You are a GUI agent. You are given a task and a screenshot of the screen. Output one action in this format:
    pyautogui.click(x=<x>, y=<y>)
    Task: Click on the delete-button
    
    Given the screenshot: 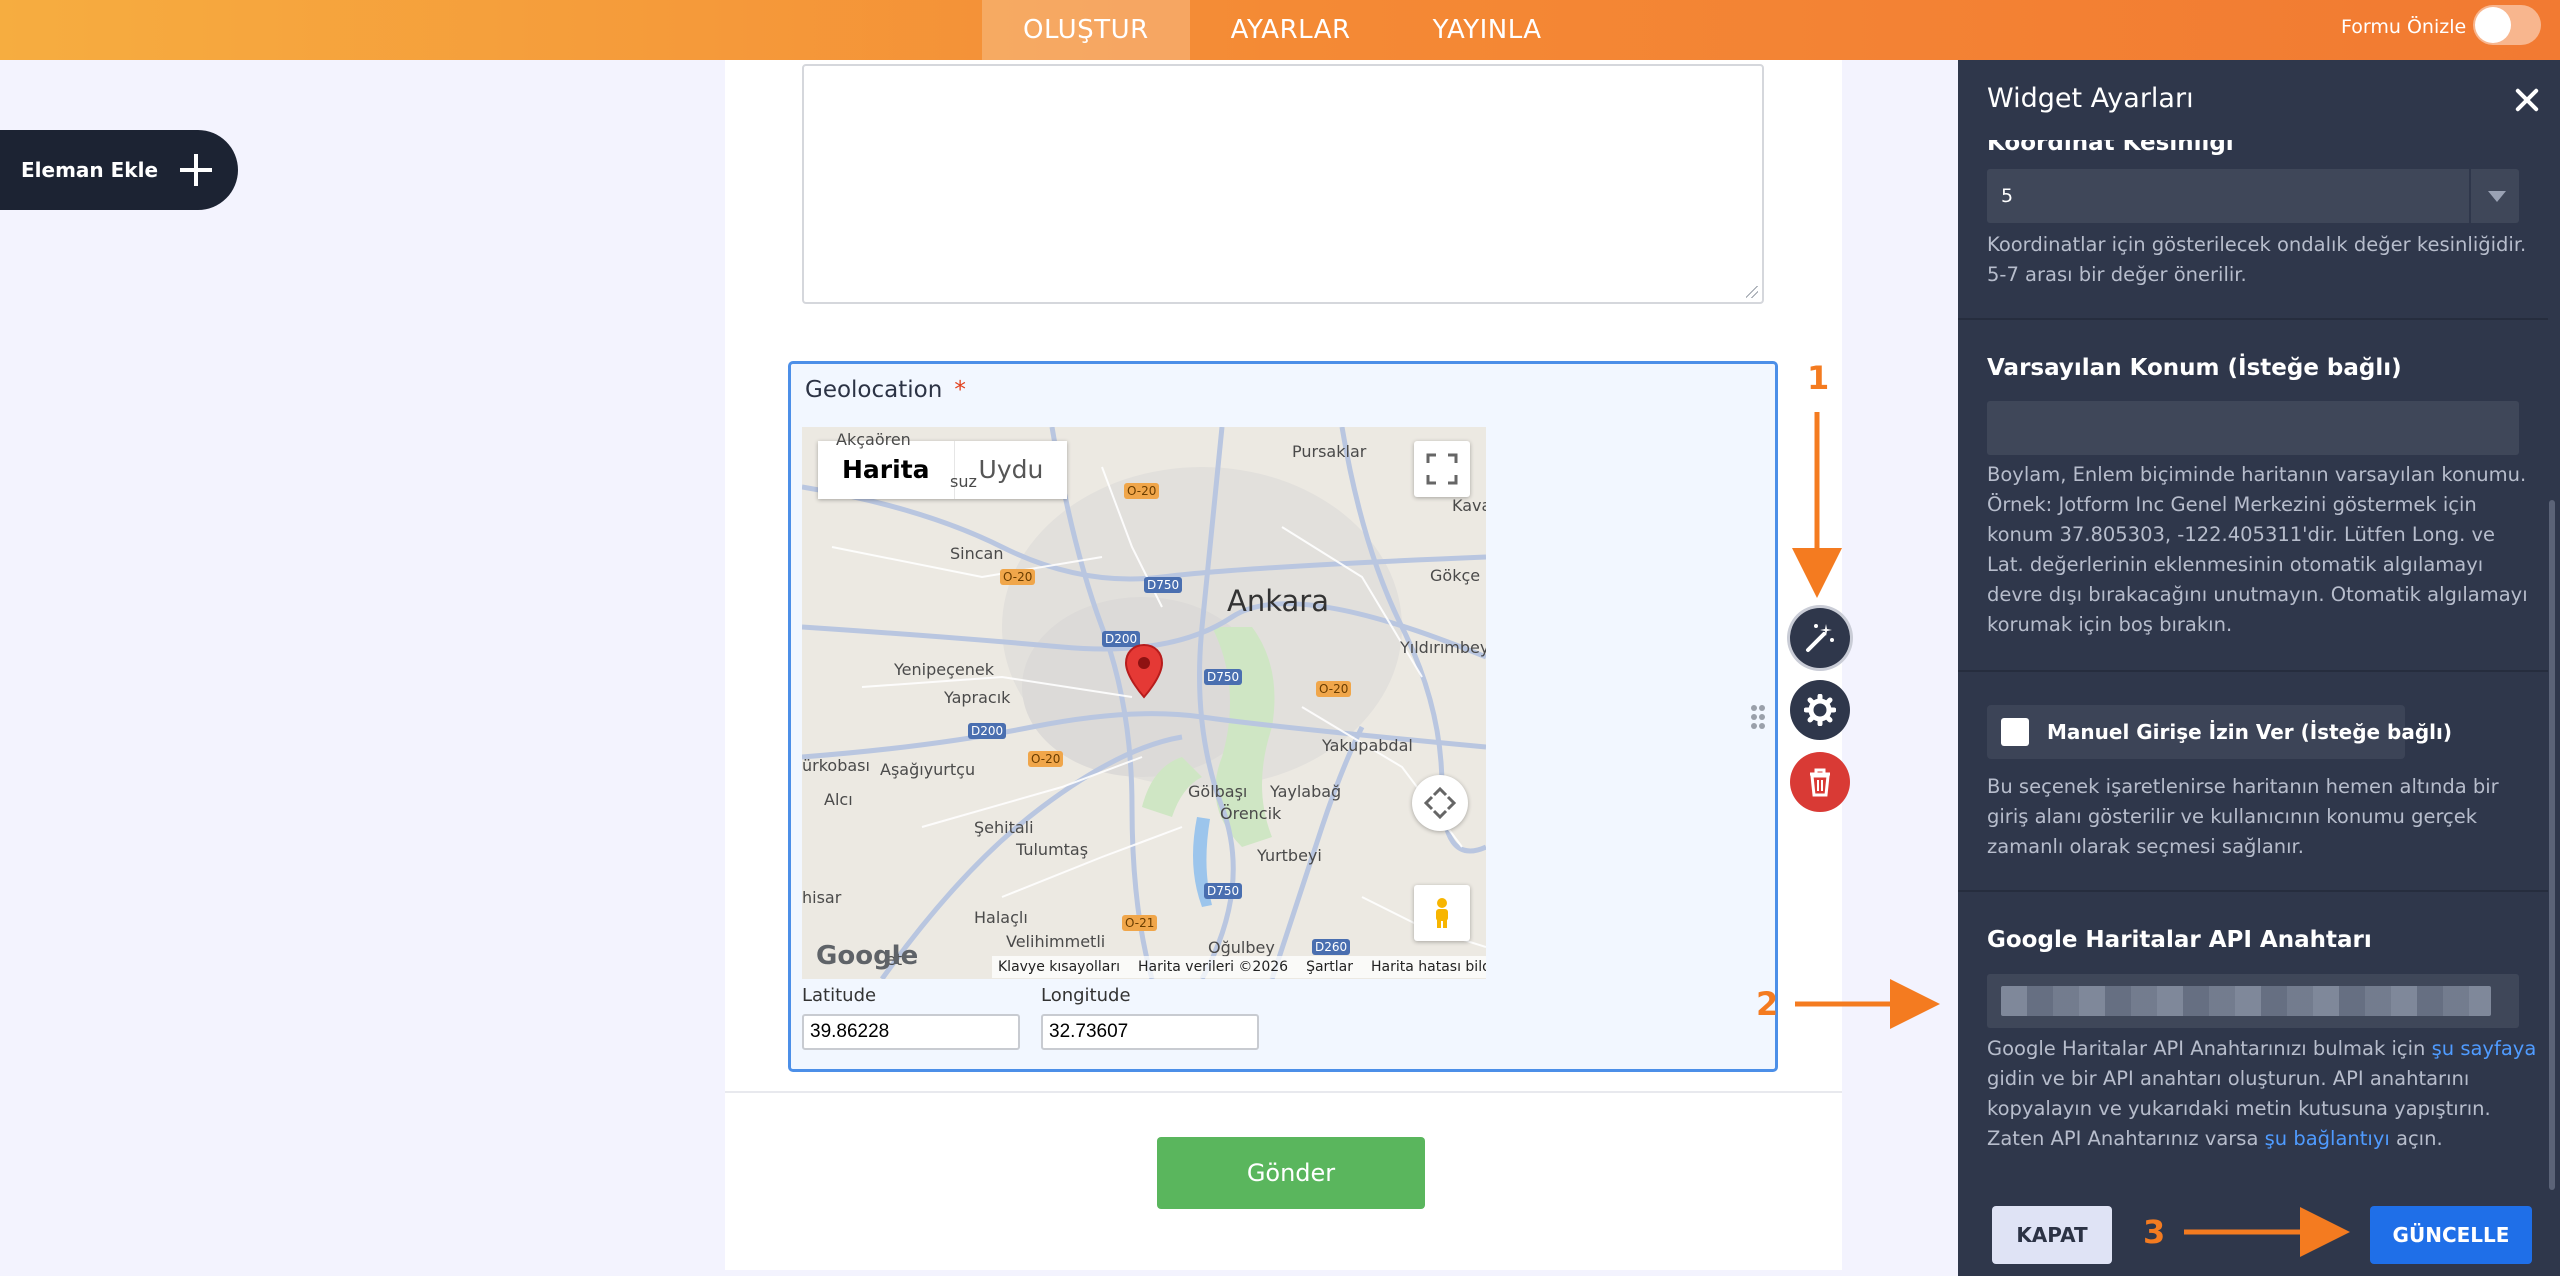 What is the action you would take?
    pyautogui.click(x=1820, y=782)
    